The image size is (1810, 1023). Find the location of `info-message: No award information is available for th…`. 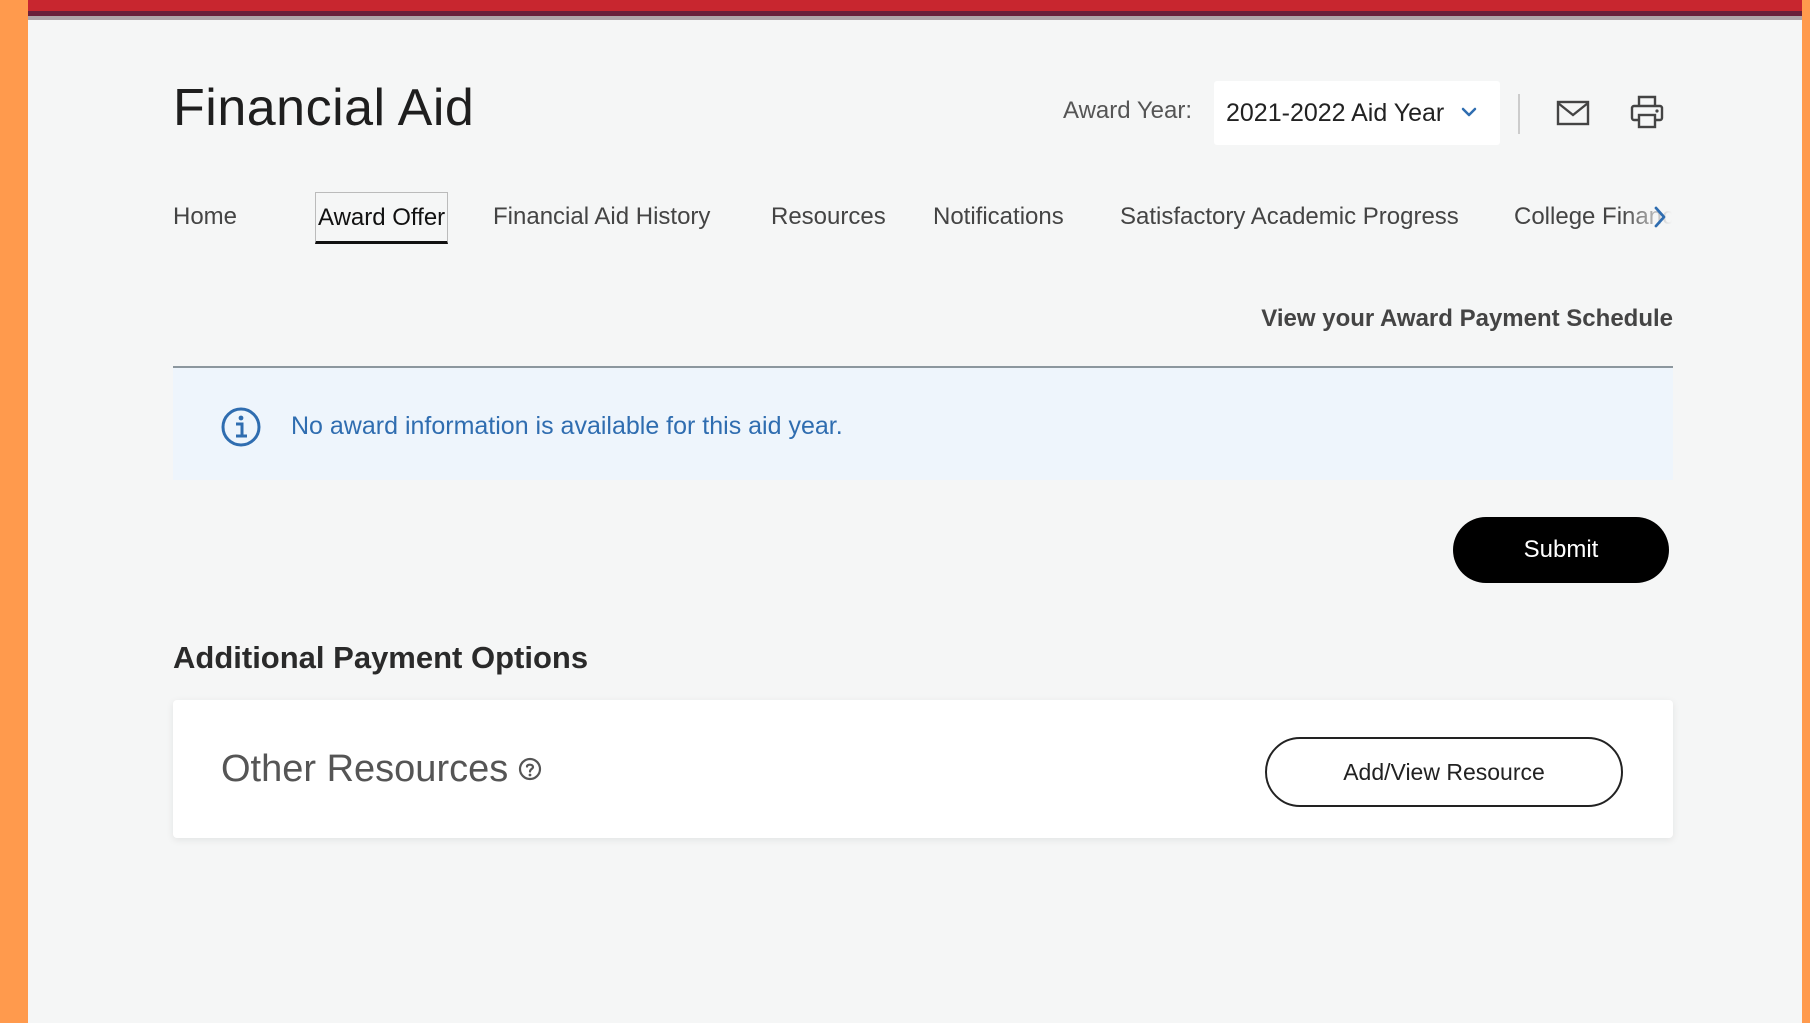

info-message: No award information is available for th… is located at coordinates (567, 426).